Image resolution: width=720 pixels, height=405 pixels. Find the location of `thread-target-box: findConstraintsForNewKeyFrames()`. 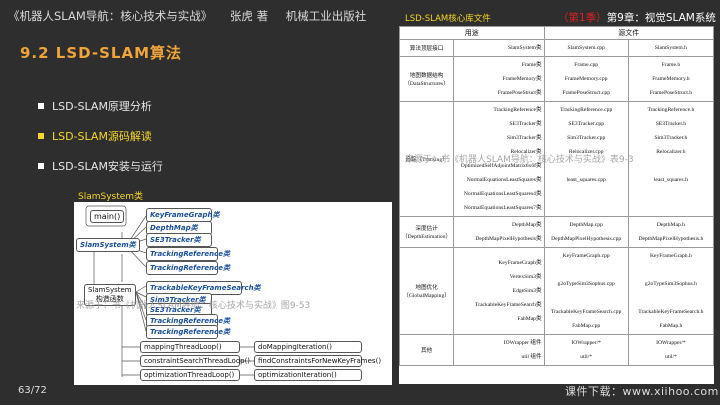

thread-target-box: findConstraintsForNewKeyFrames() is located at coordinates (317, 361).